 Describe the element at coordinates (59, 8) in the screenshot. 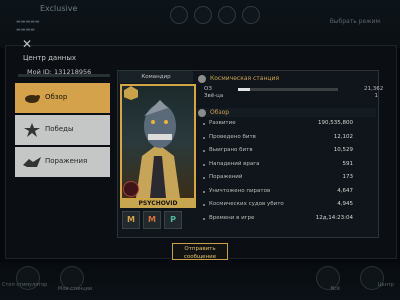

I see `hud-title: Exclusive` at that location.